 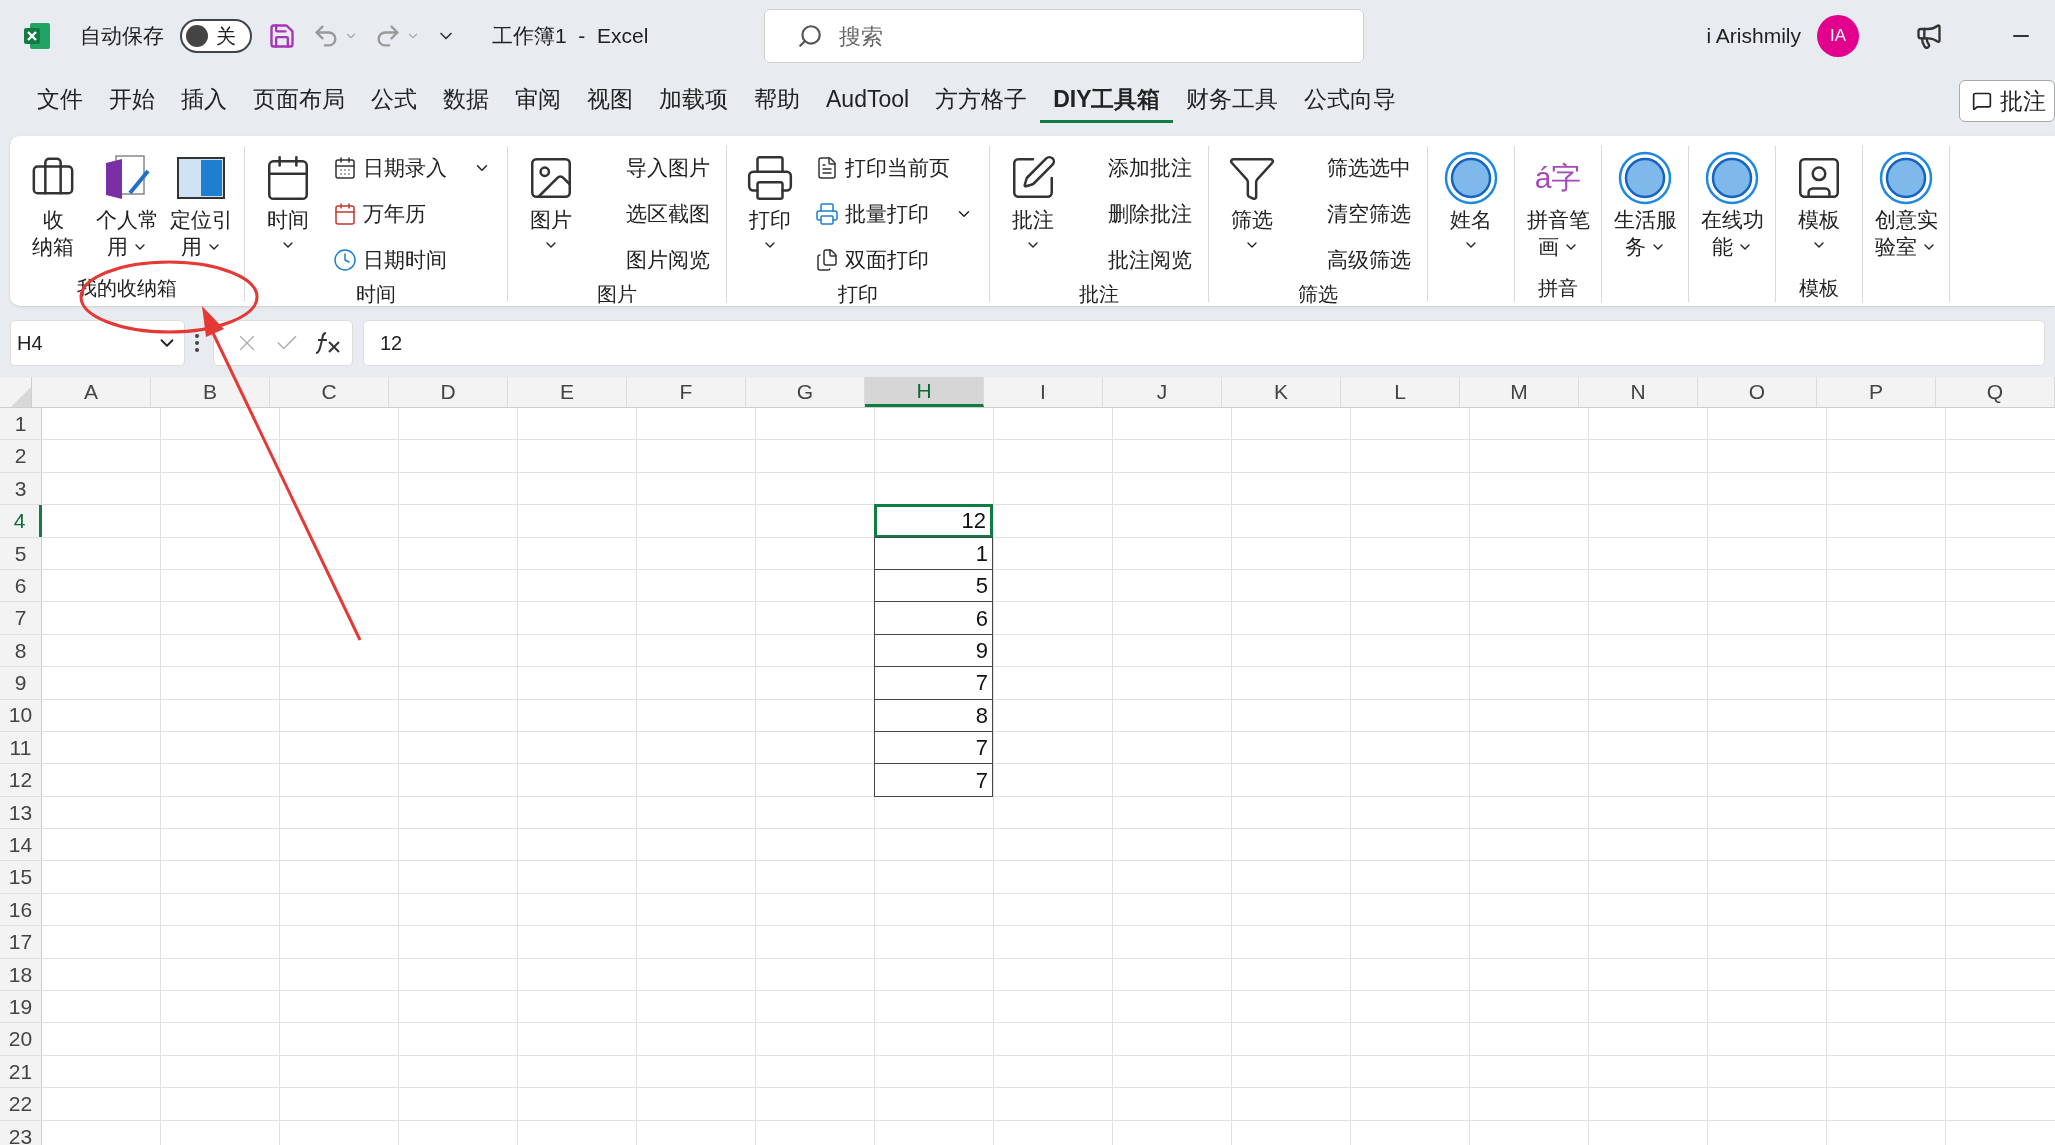 What do you see at coordinates (933, 585) in the screenshot?
I see `table-cell: 5` at bounding box center [933, 585].